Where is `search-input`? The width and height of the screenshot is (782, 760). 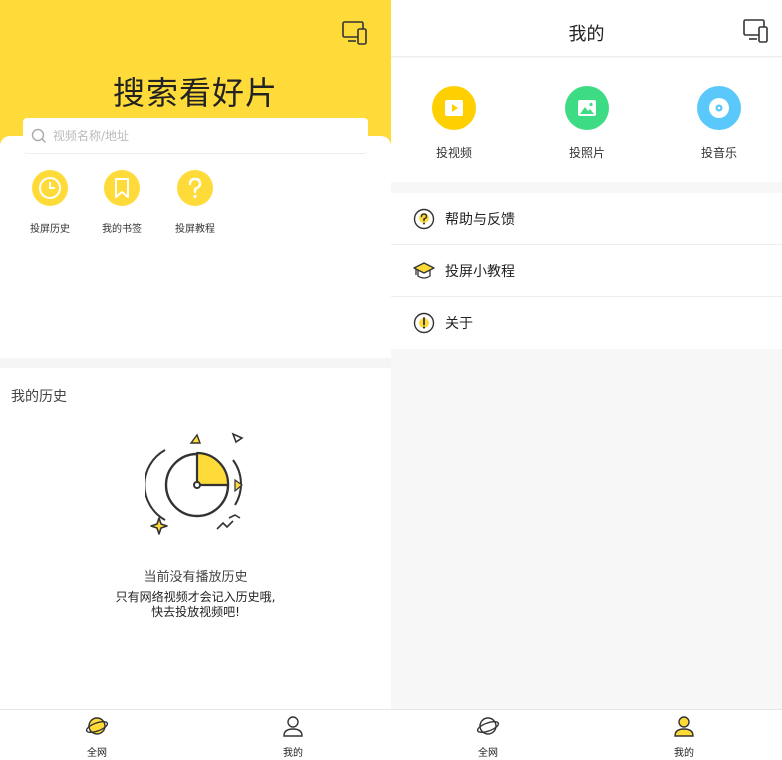 search-input is located at coordinates (203, 135).